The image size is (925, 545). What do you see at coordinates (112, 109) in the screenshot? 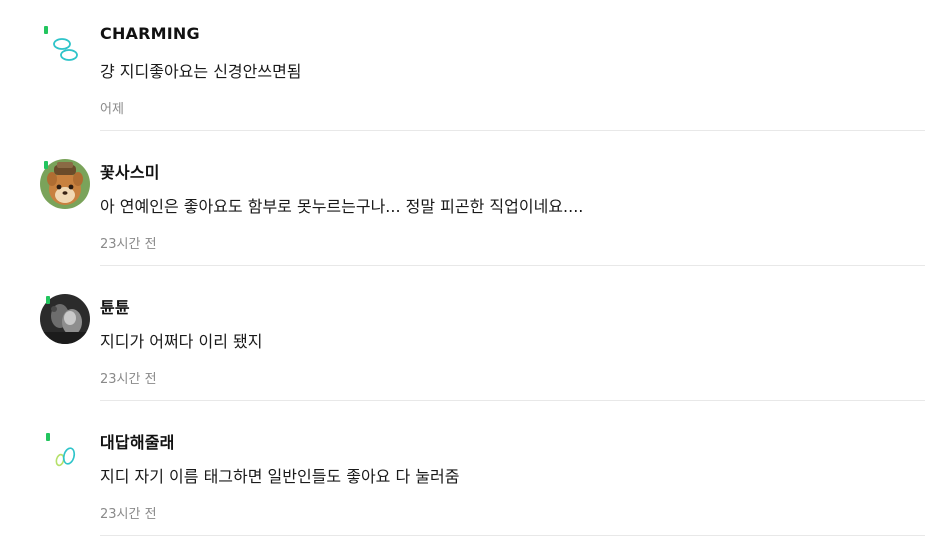
I see `comment-timestamp: 어제` at bounding box center [112, 109].